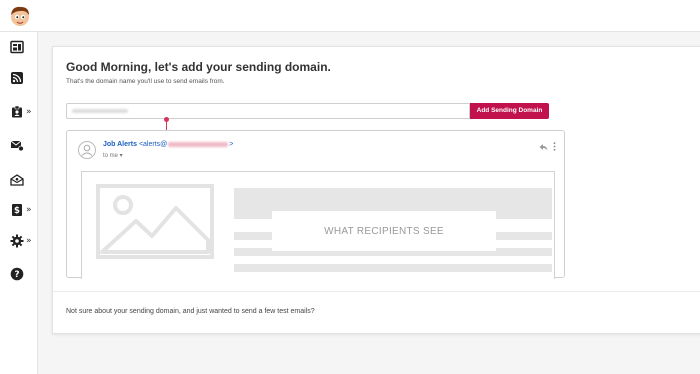 Image resolution: width=700 pixels, height=374 pixels. What do you see at coordinates (393, 268) in the screenshot?
I see `placeholder-bar` at bounding box center [393, 268].